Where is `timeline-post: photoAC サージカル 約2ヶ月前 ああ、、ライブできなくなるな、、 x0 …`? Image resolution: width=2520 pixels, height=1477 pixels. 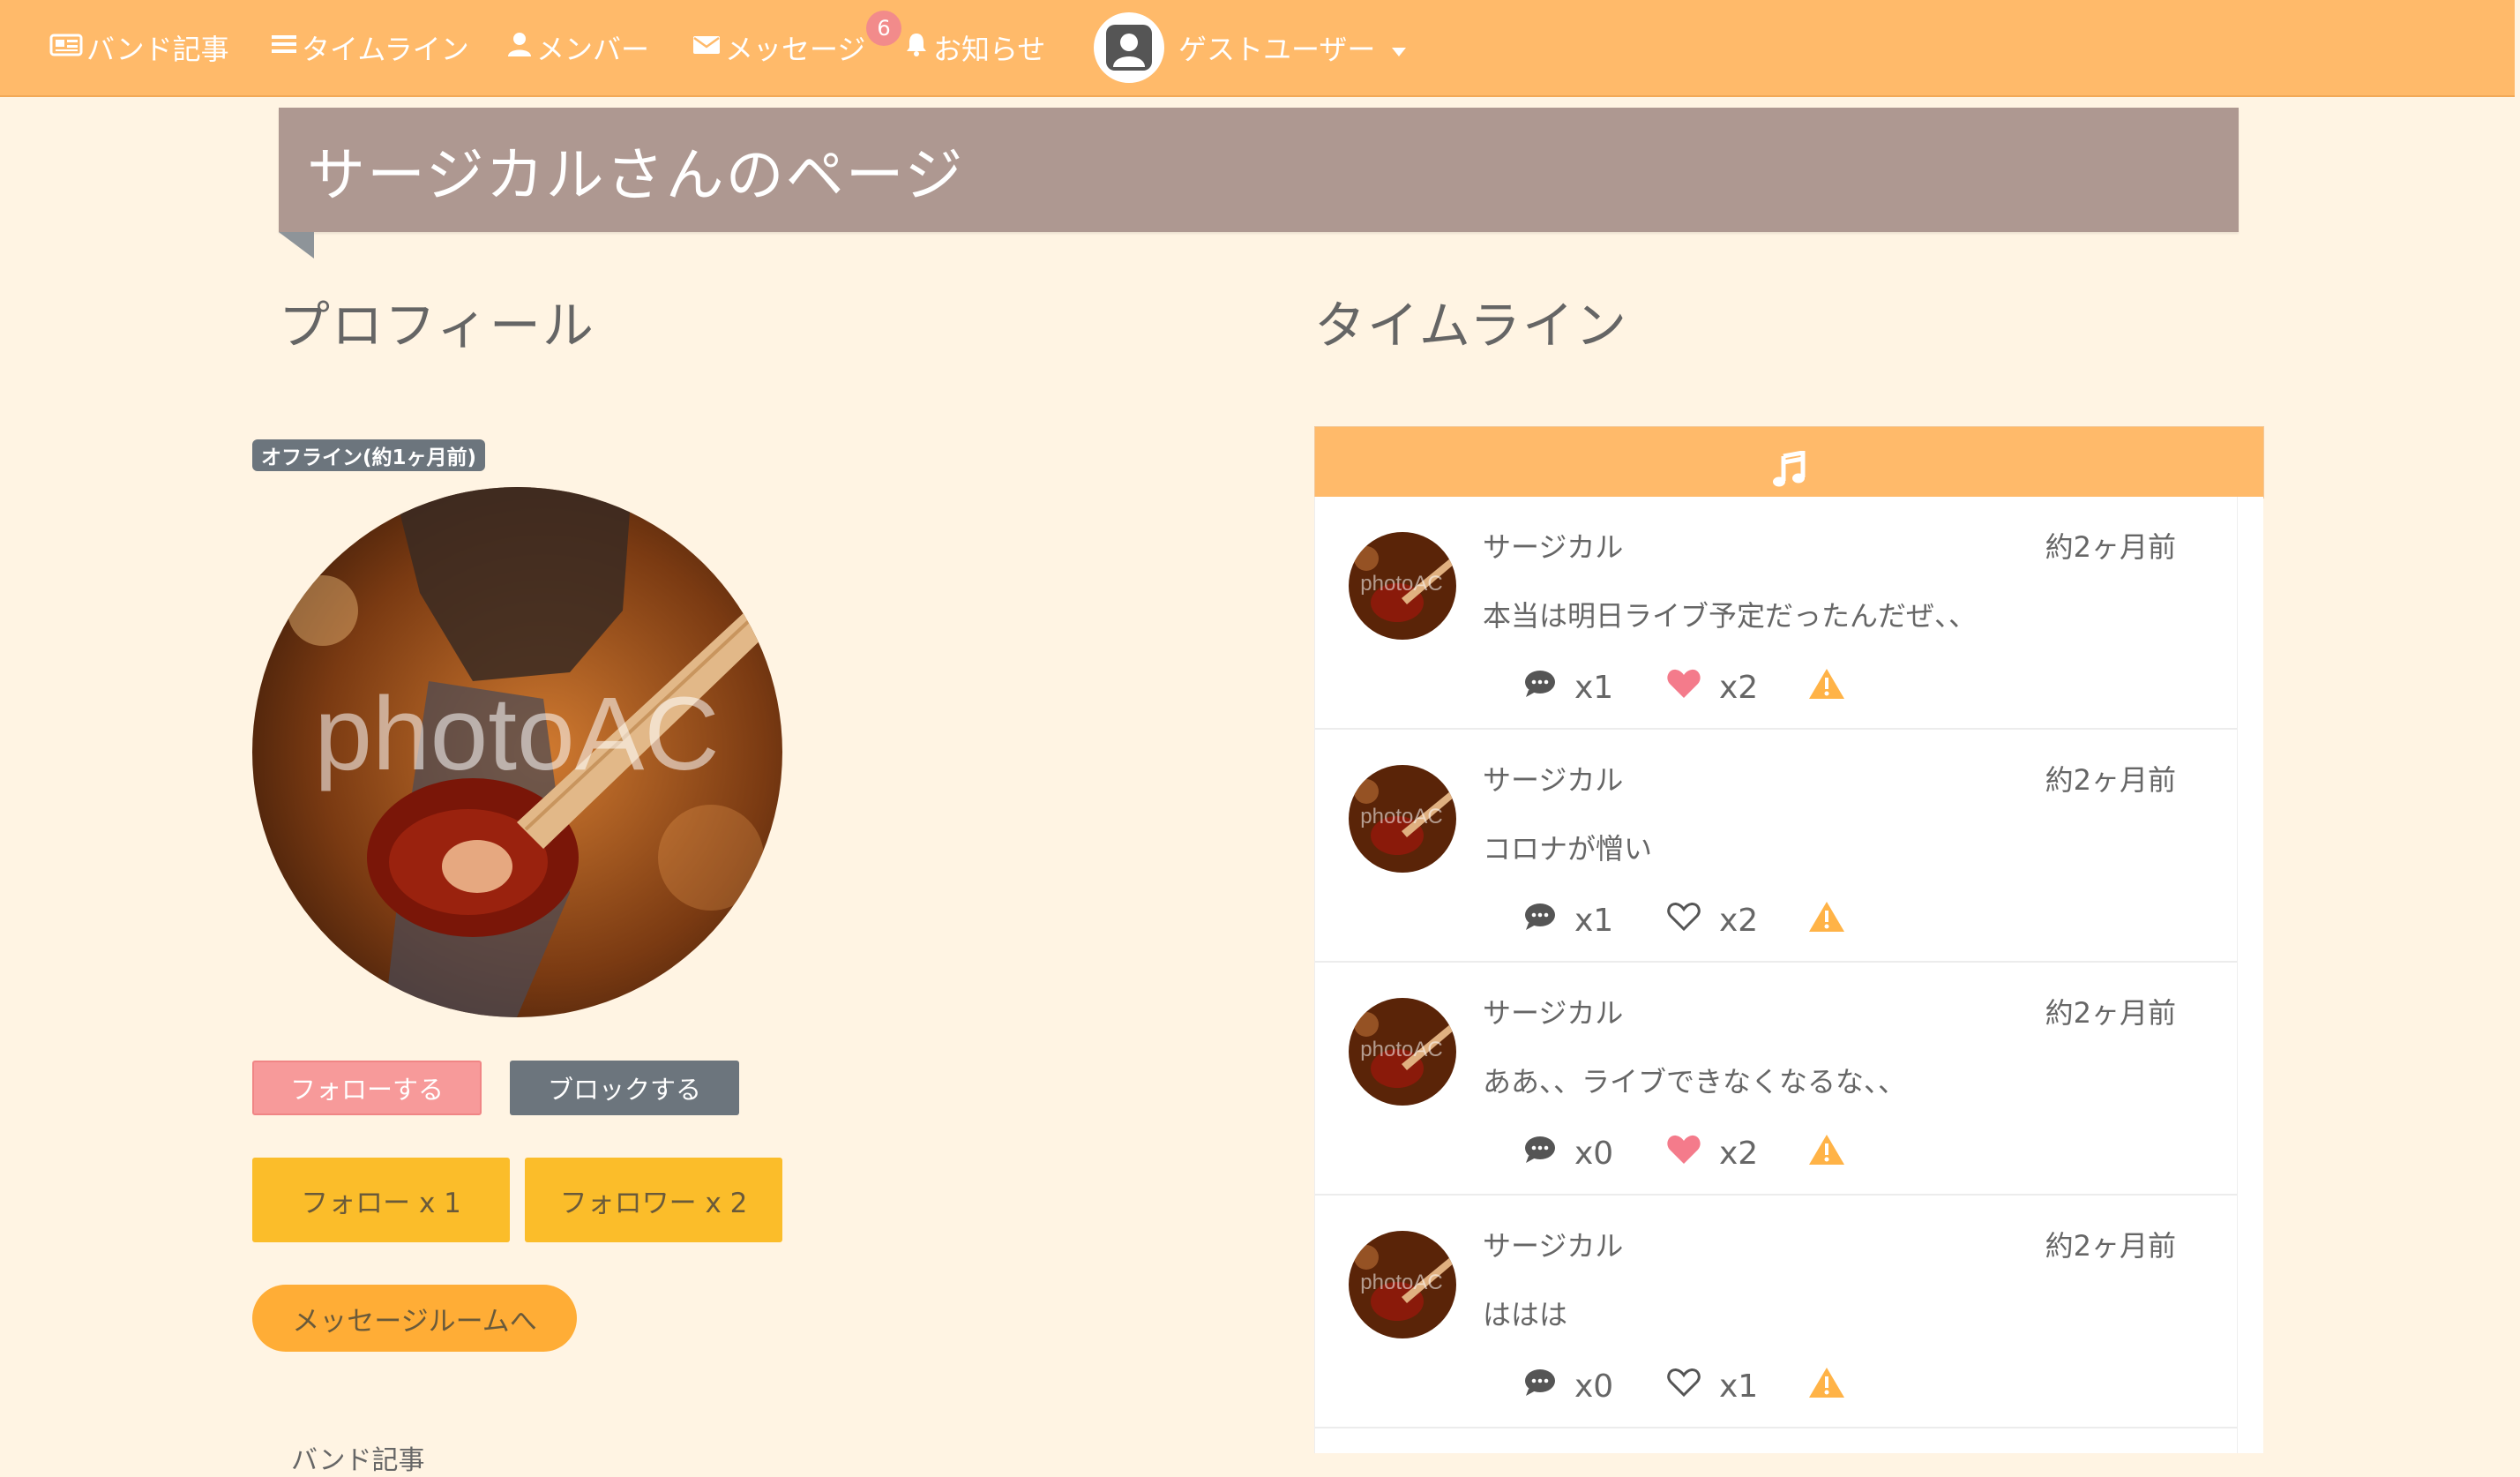
timeline-post: photoAC サージカル 約2ヶ月前 ああ、、ライブできなくなるな、、 x0 … is located at coordinates (1776, 1079).